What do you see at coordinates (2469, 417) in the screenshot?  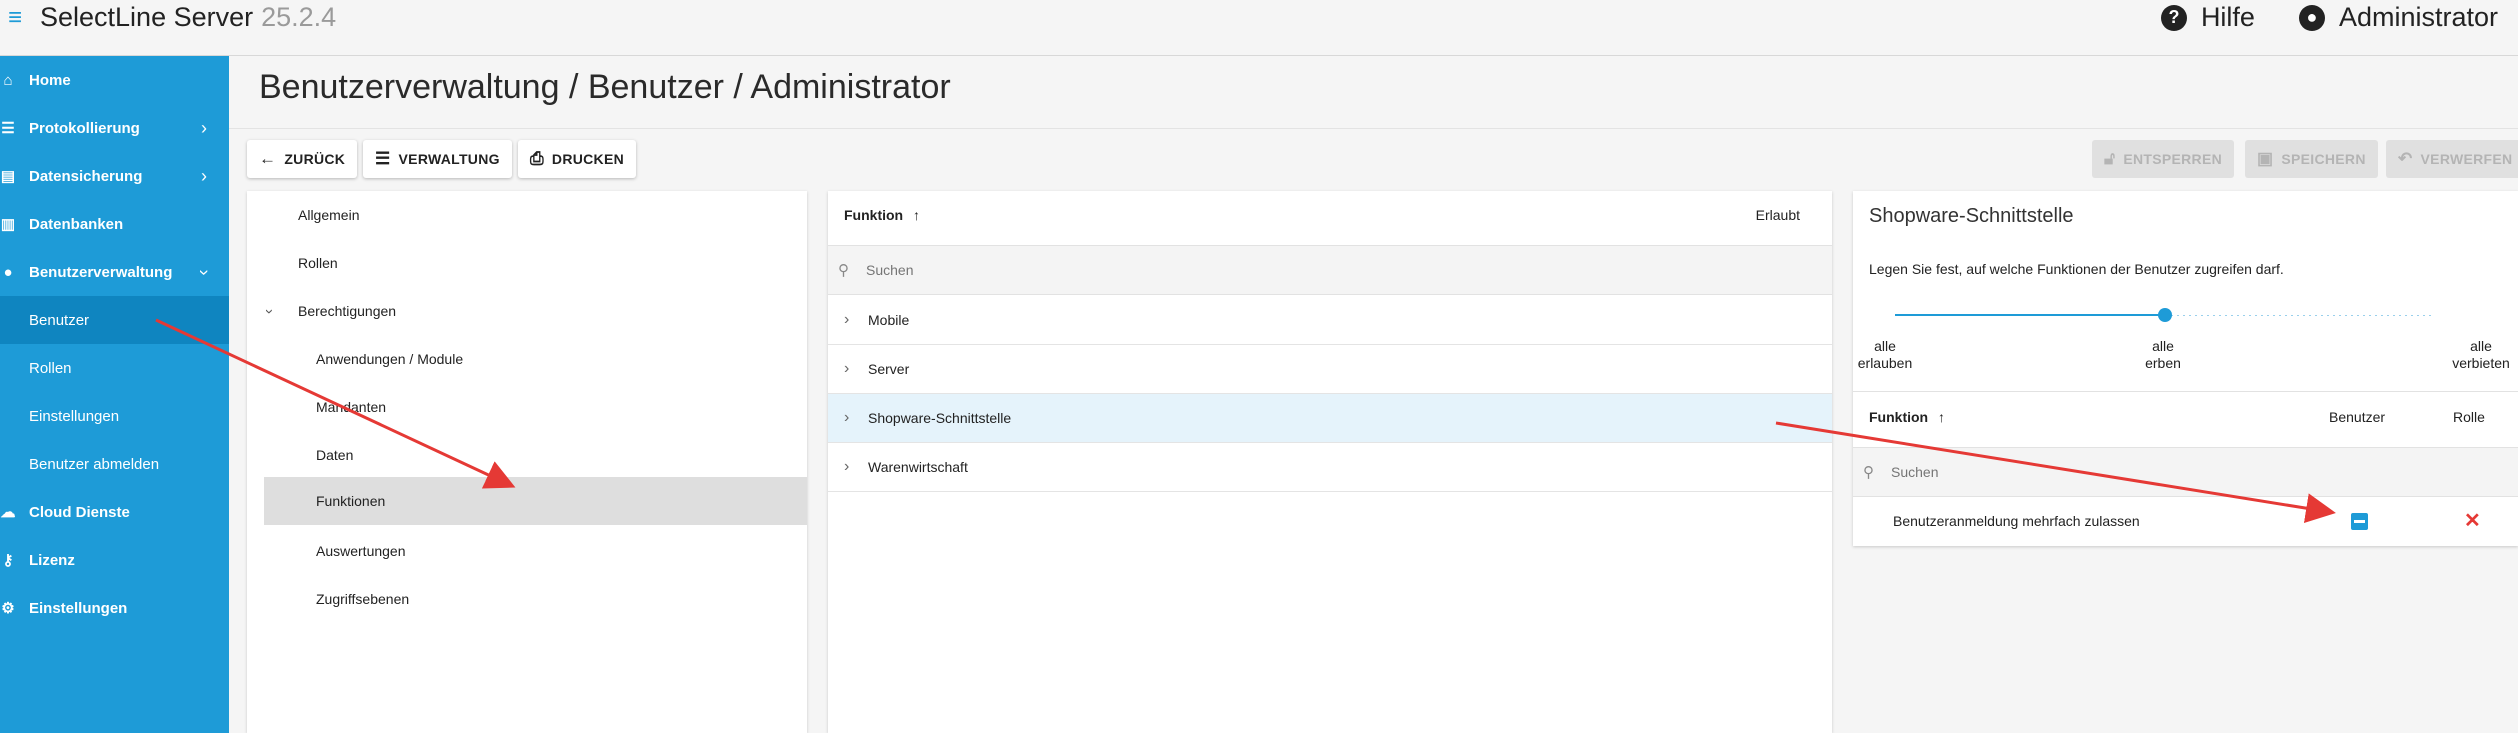 I see `column-header-role: Rolle` at bounding box center [2469, 417].